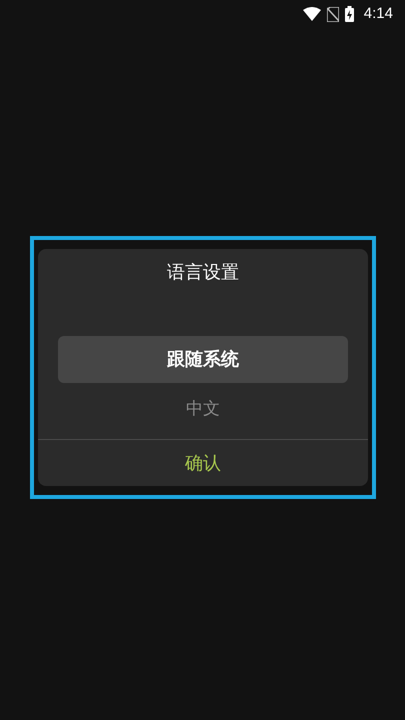 This screenshot has height=720, width=405. I want to click on language-option: 中文, so click(203, 409).